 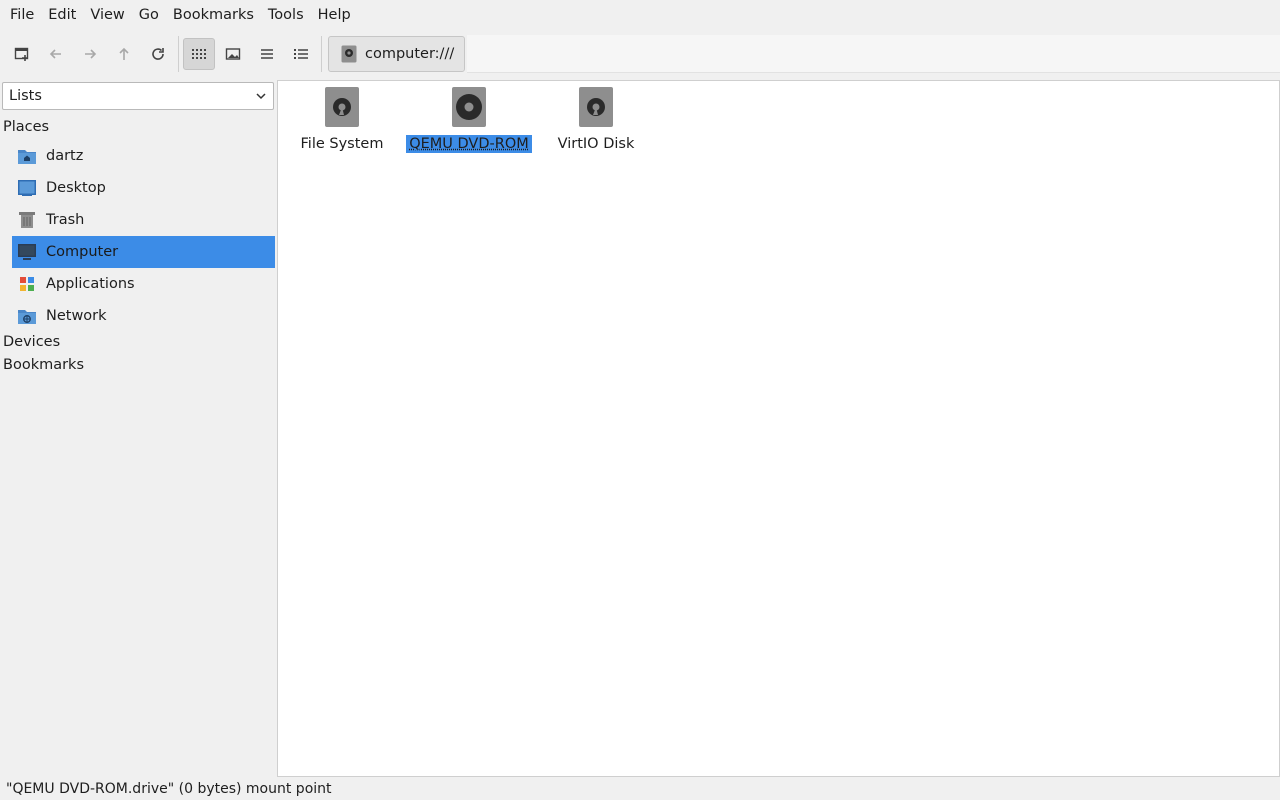 I want to click on up-arrow-icon, so click(x=124, y=53).